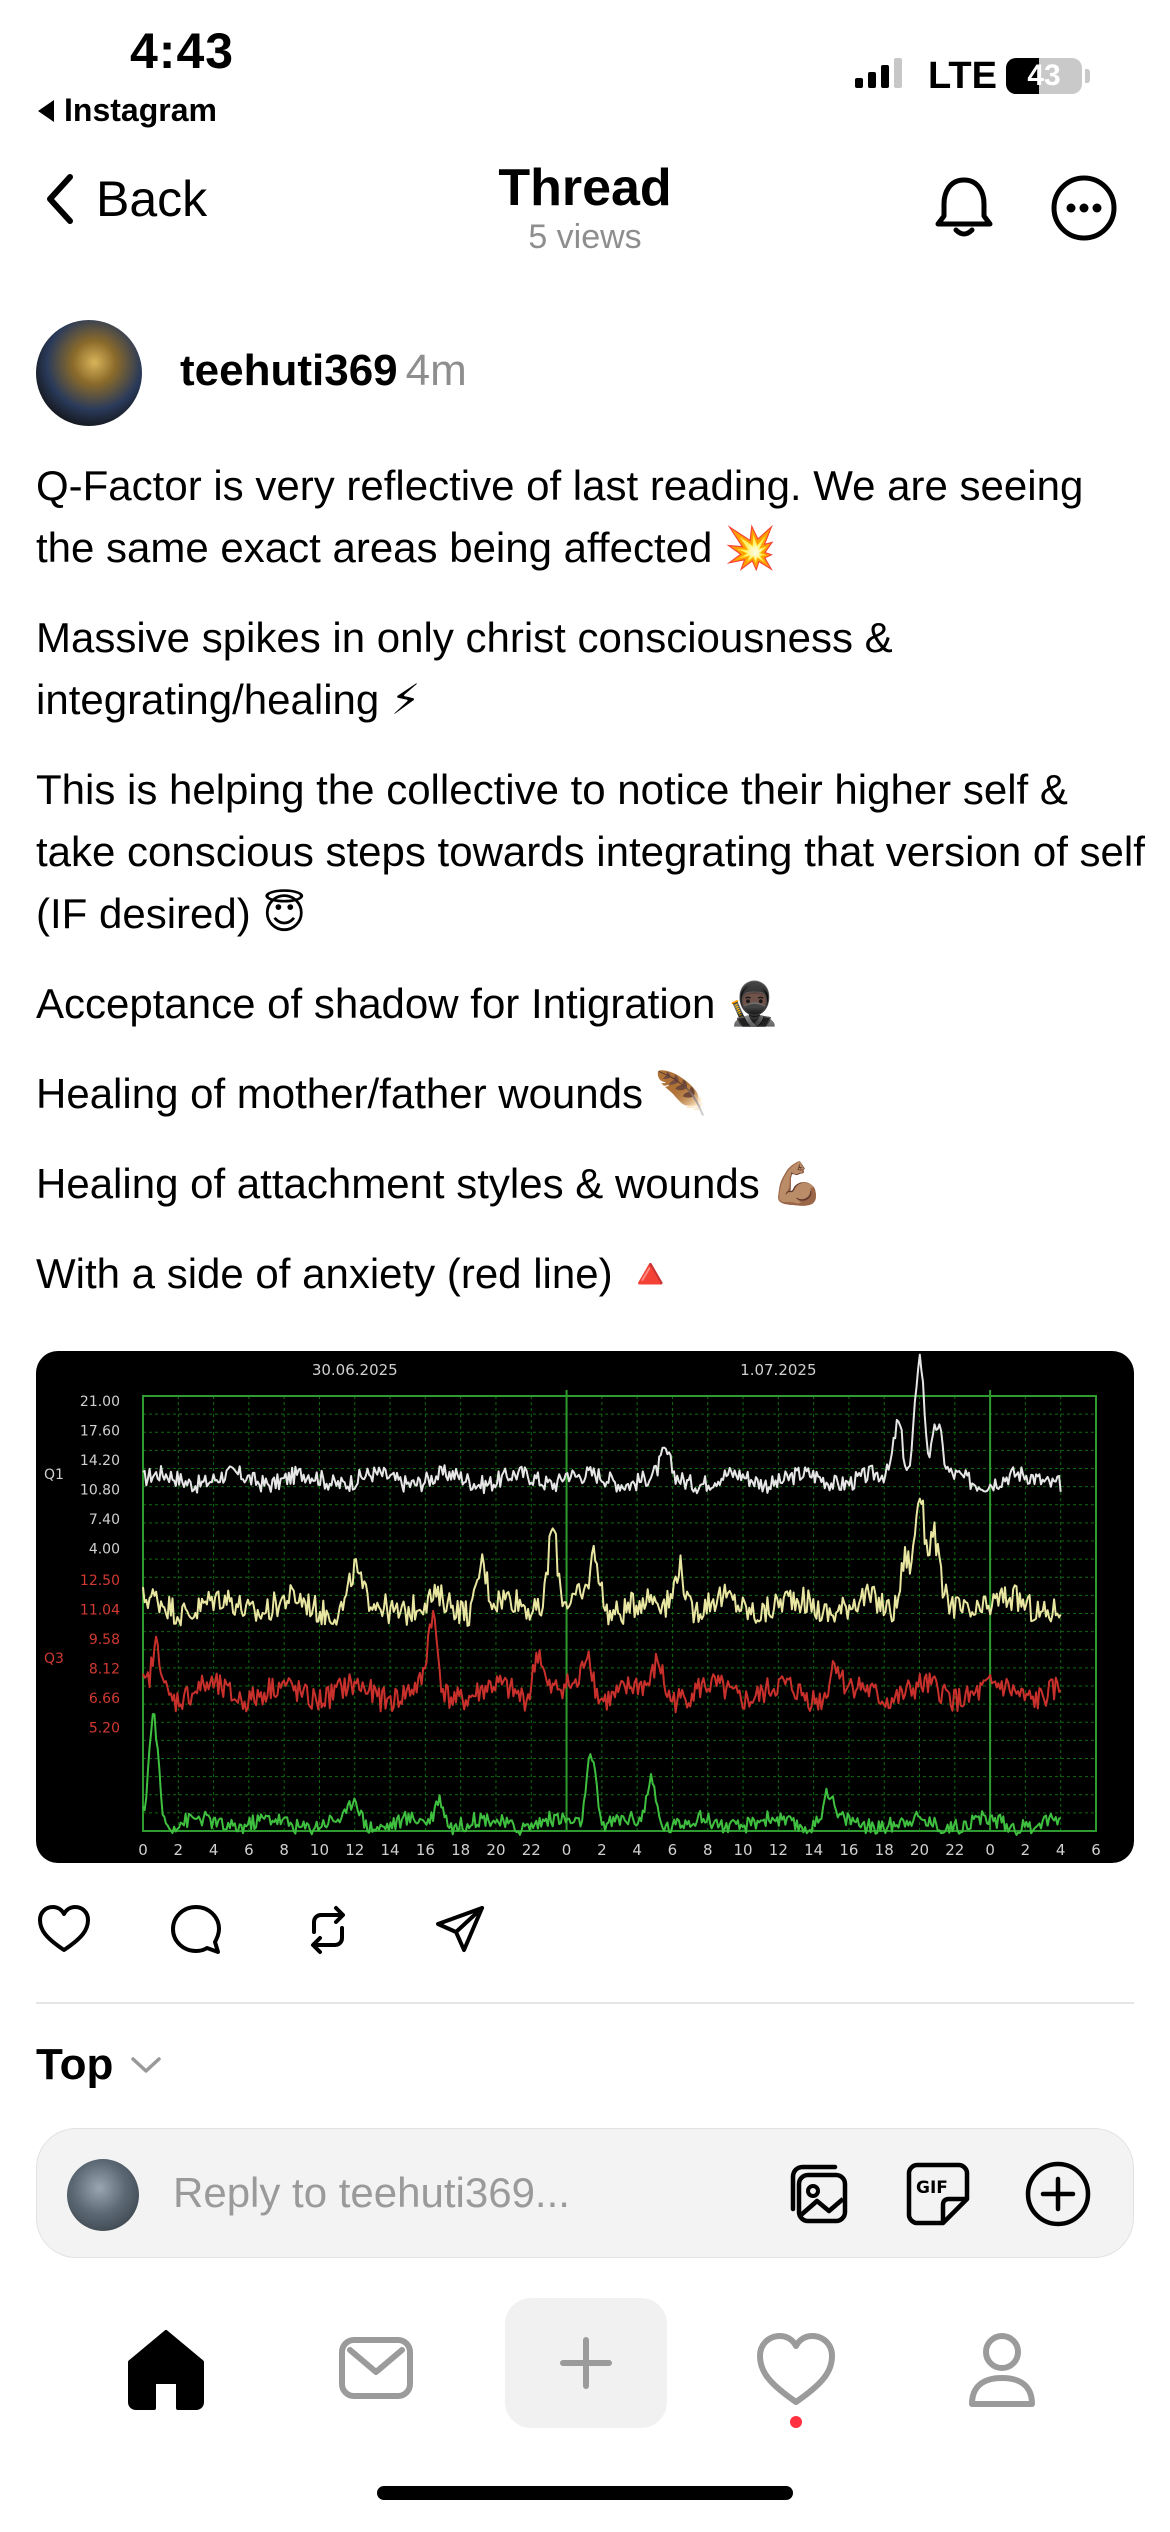  Describe the element at coordinates (104, 1699) in the screenshot. I see `y-tick-label: 6.66` at that location.